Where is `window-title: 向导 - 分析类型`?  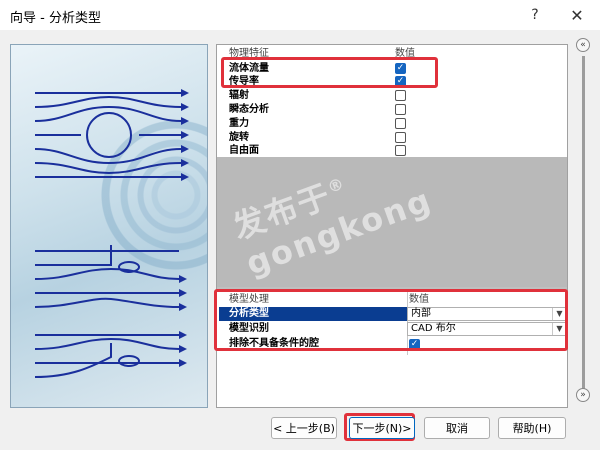
window-title: 向导 - 分析类型 is located at coordinates (55, 18).